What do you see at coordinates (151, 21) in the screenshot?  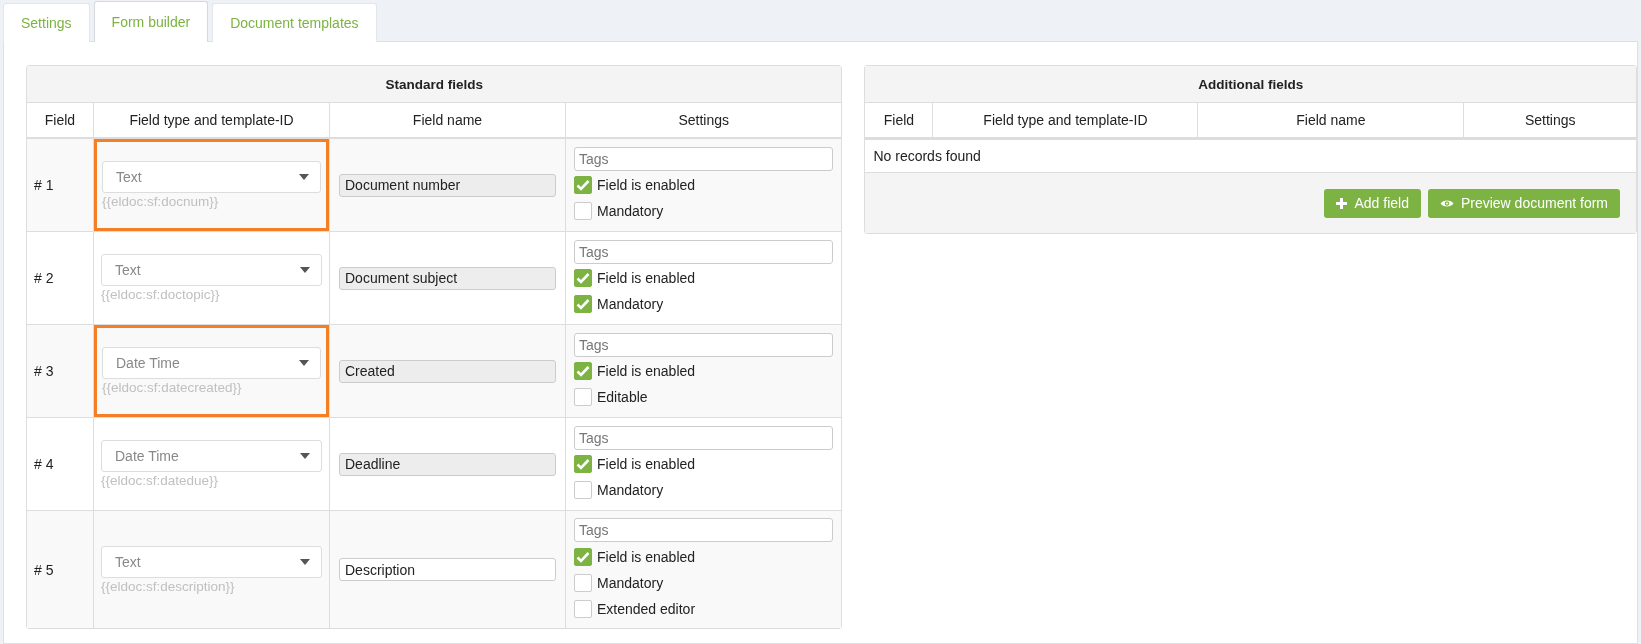 I see `tab: Form builder` at bounding box center [151, 21].